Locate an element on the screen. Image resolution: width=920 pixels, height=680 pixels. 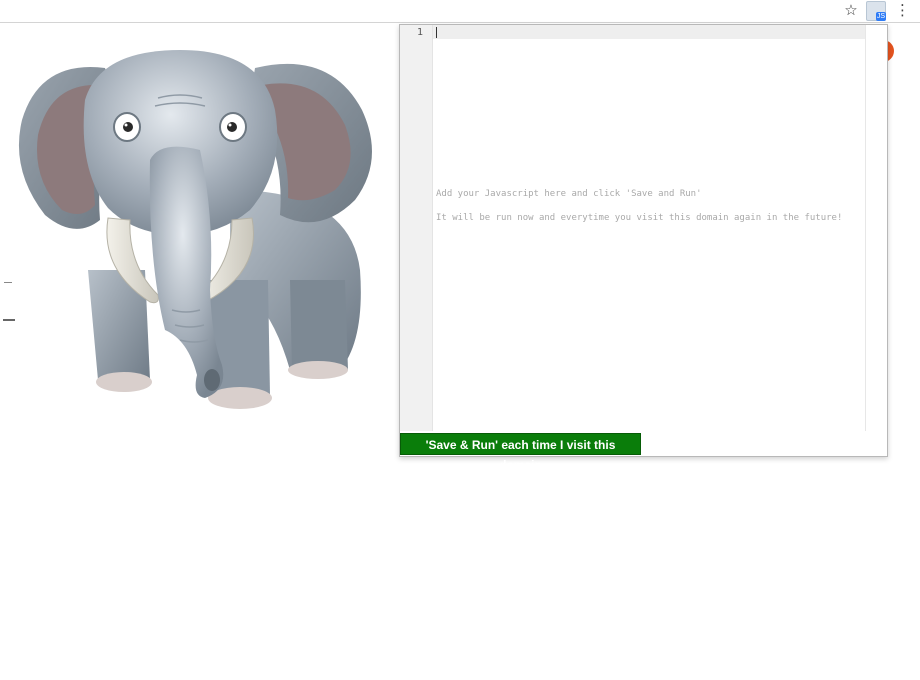
editor-gutter: 1 is located at coordinates (416, 228).